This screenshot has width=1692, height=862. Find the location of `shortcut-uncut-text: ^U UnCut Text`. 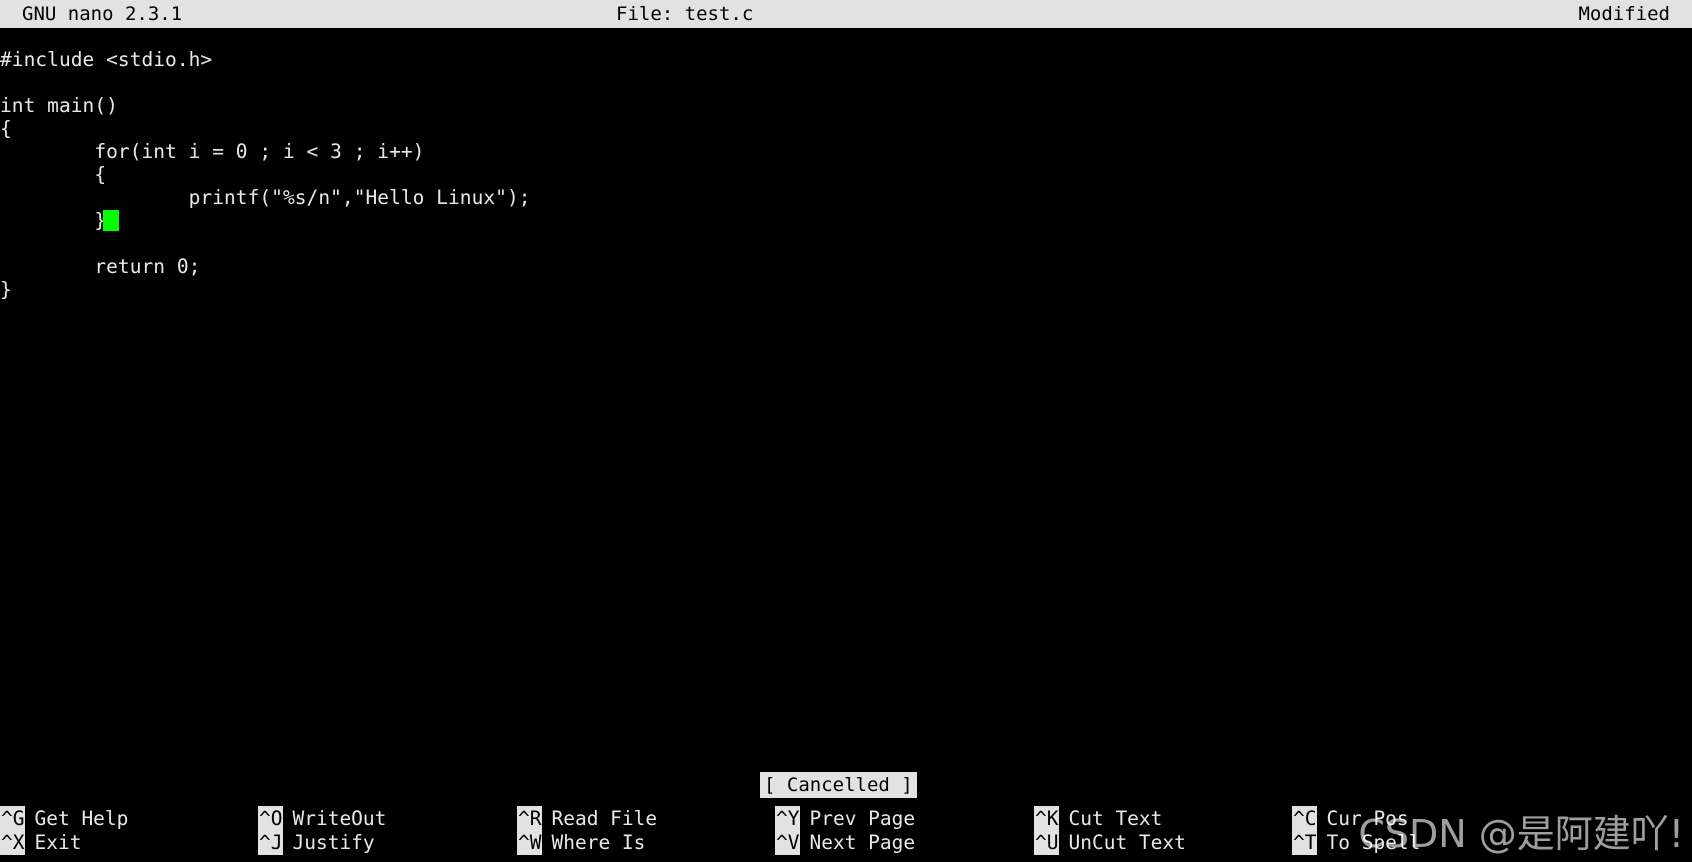

shortcut-uncut-text: ^U UnCut Text is located at coordinates (1110, 842).